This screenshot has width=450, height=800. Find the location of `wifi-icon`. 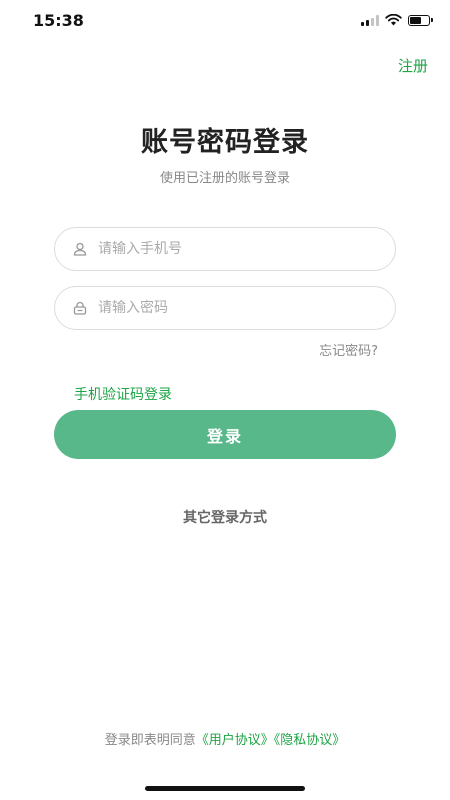

wifi-icon is located at coordinates (393, 20).